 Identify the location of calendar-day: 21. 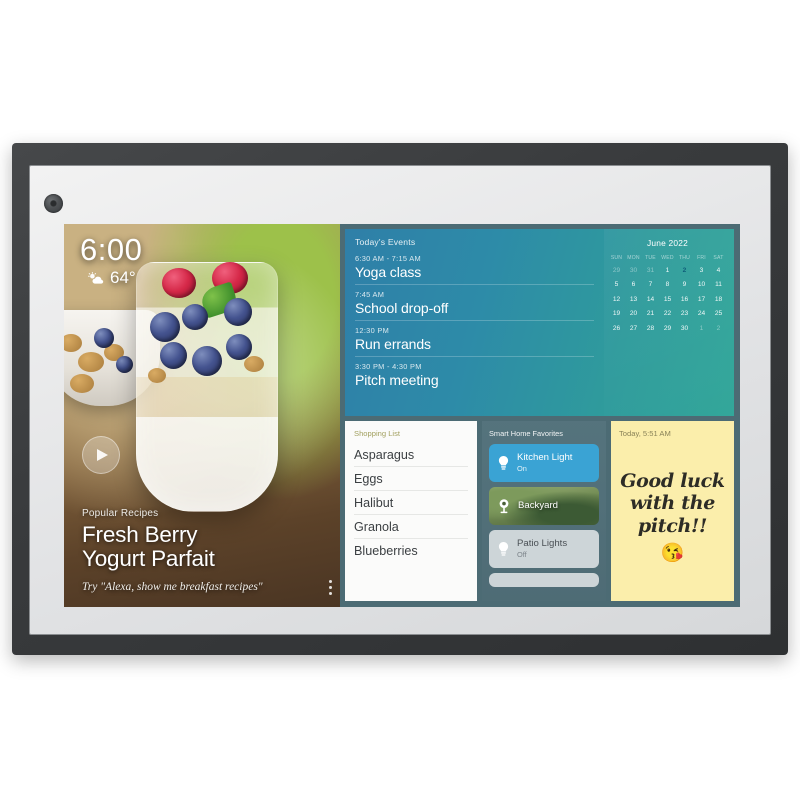
(650, 313).